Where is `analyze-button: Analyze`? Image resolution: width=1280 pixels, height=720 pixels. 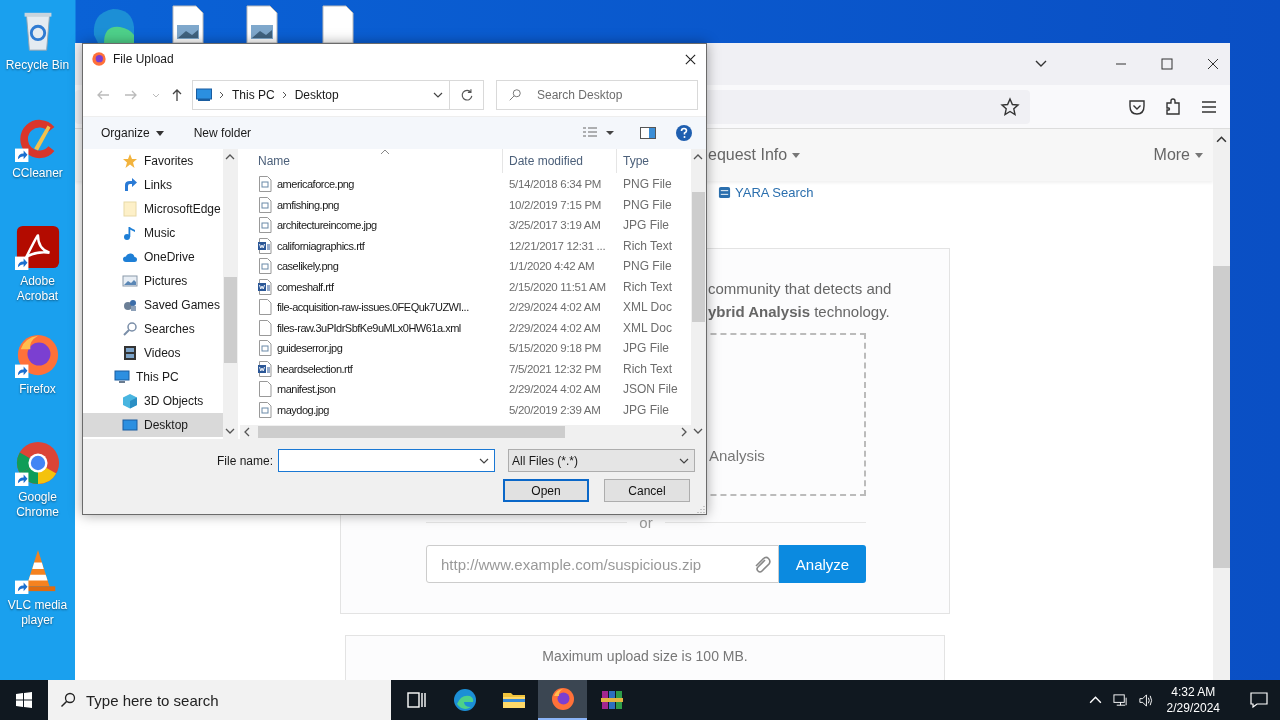
analyze-button: Analyze is located at coordinates (822, 564).